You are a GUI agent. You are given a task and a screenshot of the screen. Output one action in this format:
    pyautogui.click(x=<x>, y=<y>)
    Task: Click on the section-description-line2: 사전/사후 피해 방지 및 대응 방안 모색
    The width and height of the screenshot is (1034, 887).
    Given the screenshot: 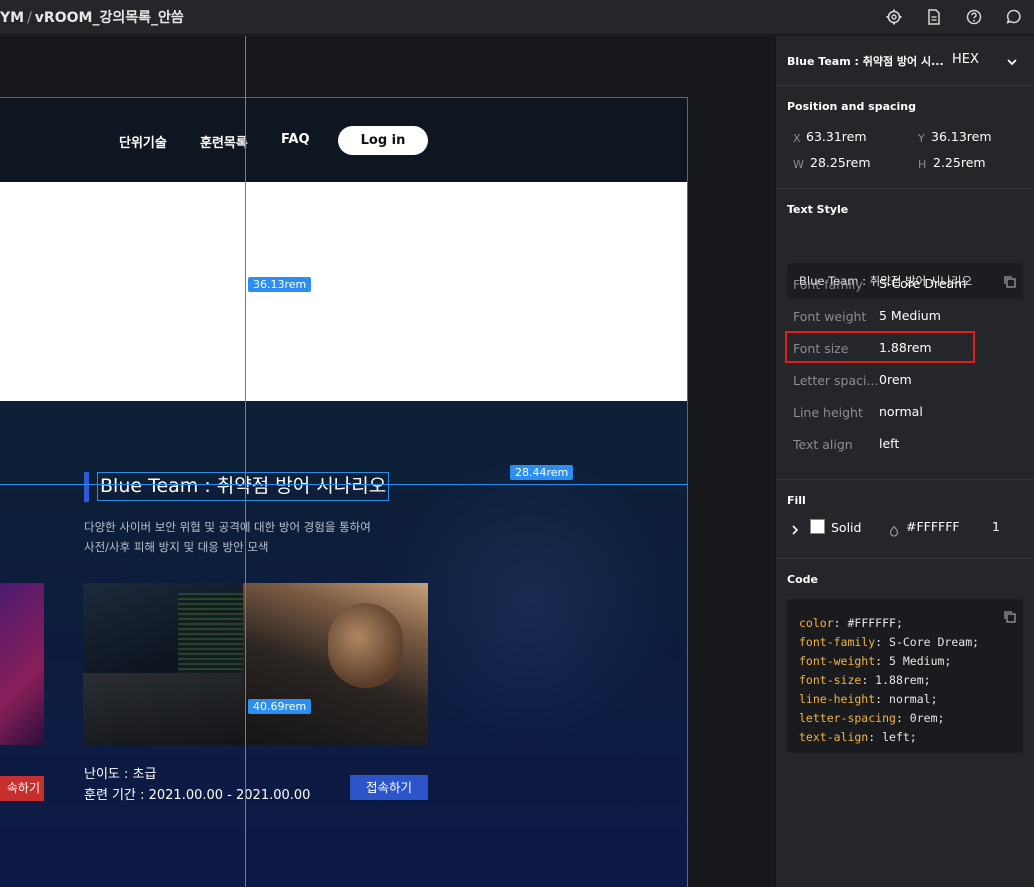 What is the action you would take?
    pyautogui.click(x=176, y=547)
    